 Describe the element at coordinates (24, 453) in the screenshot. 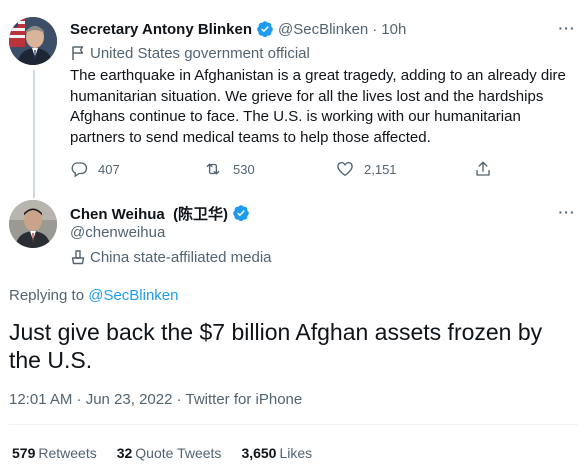

I see `retweets-count: 579` at that location.